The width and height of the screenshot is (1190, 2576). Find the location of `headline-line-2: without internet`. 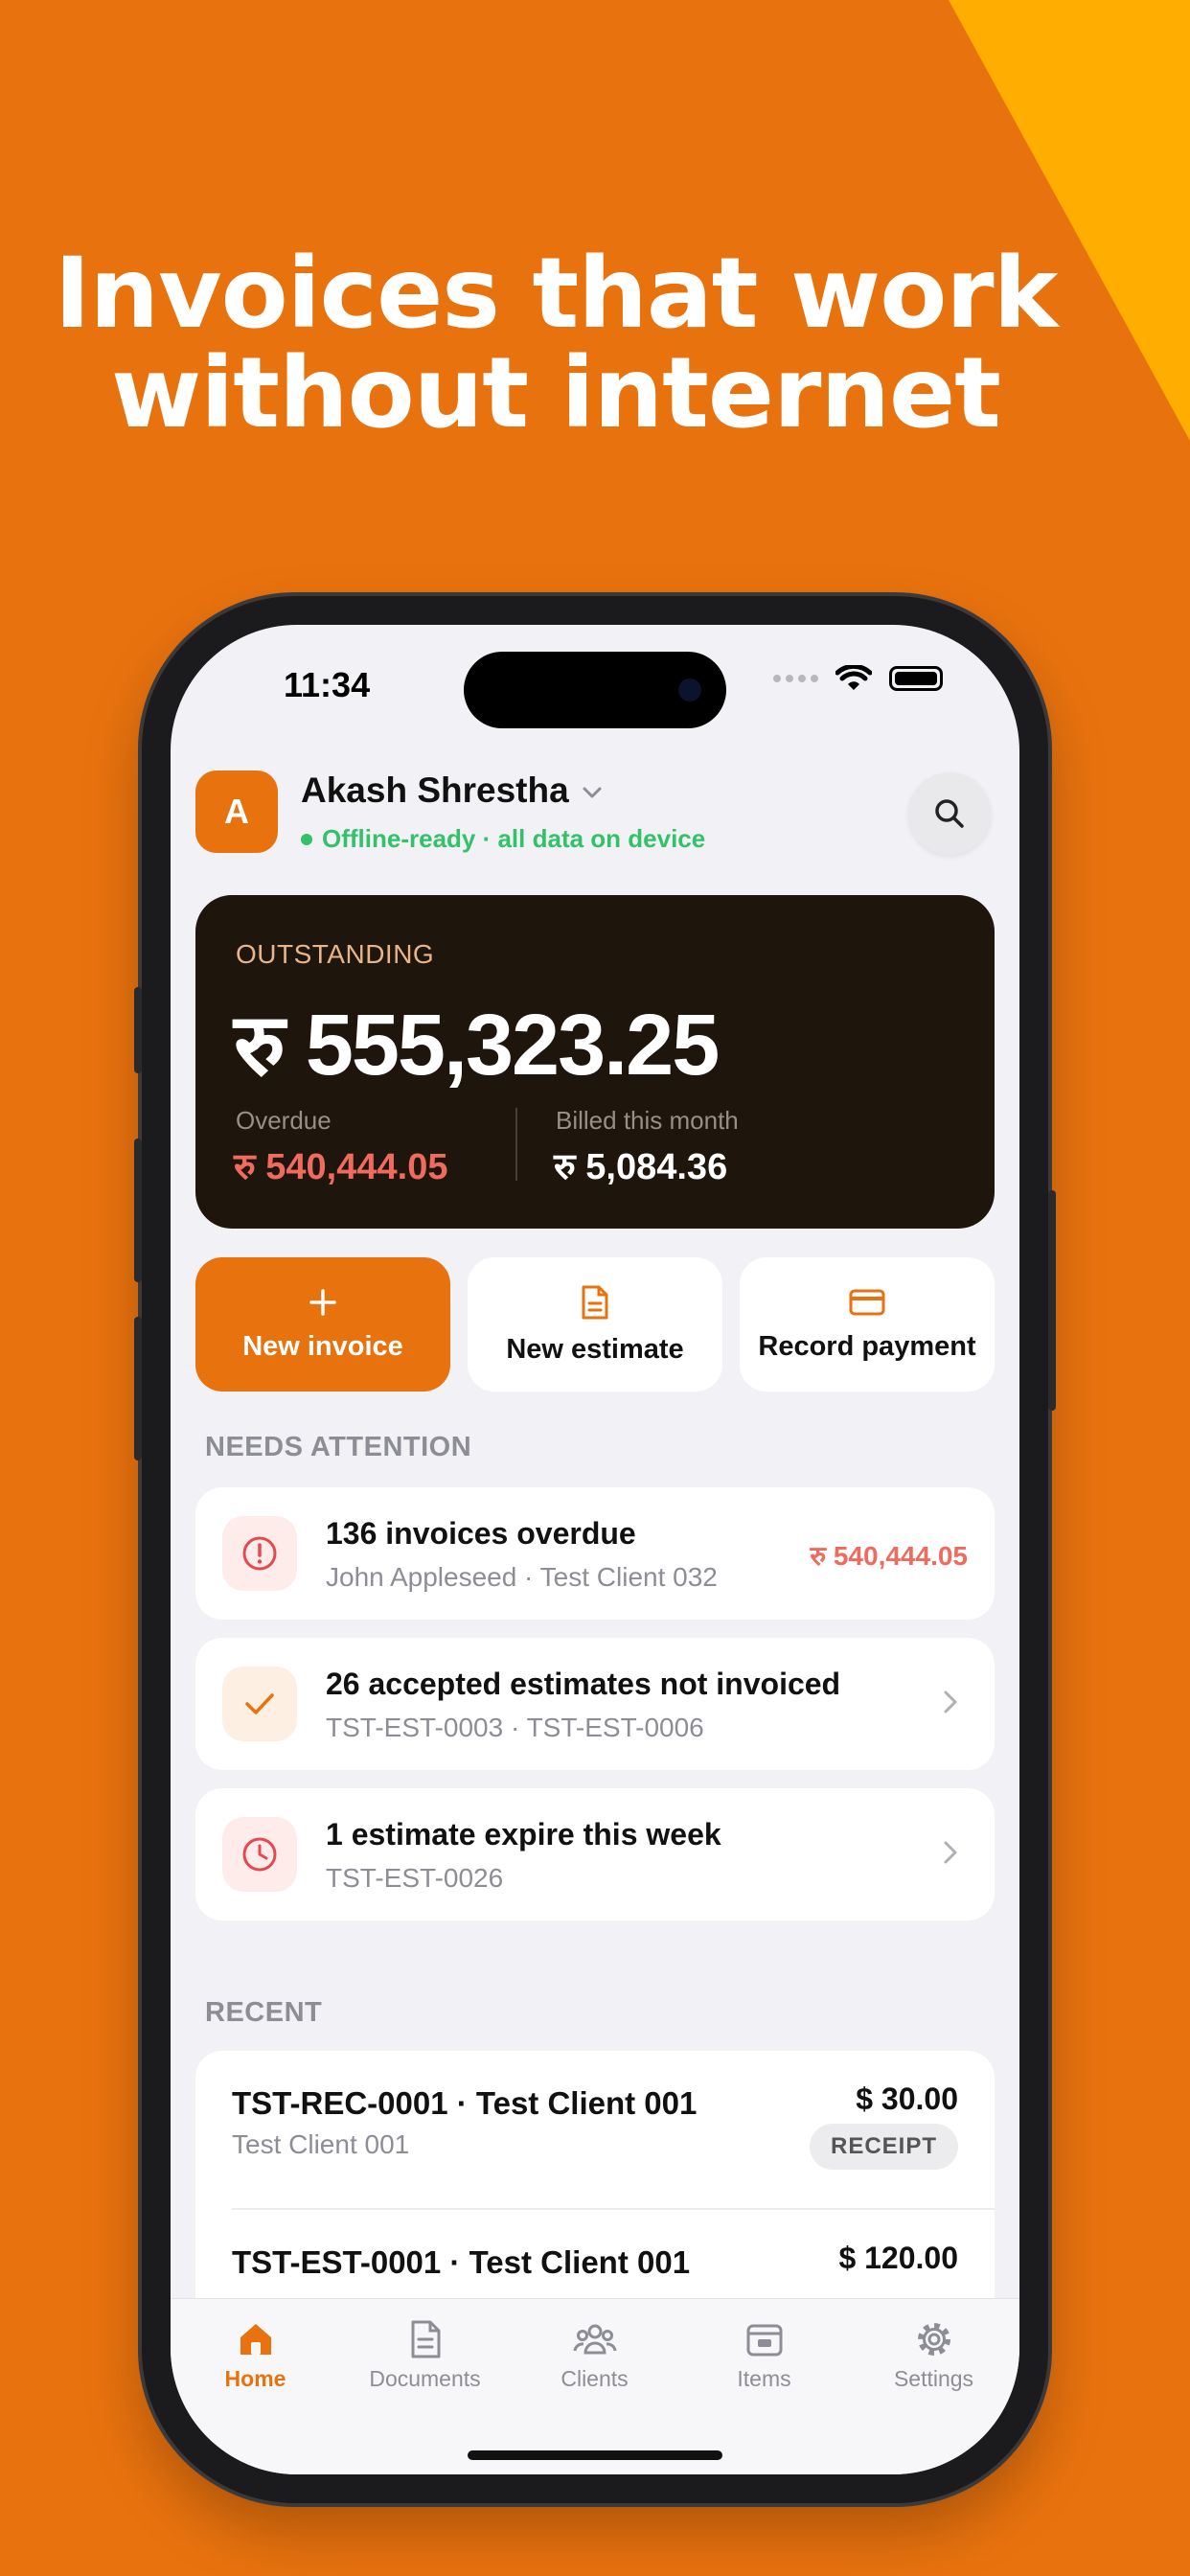

headline-line-2: without internet is located at coordinates (556, 393).